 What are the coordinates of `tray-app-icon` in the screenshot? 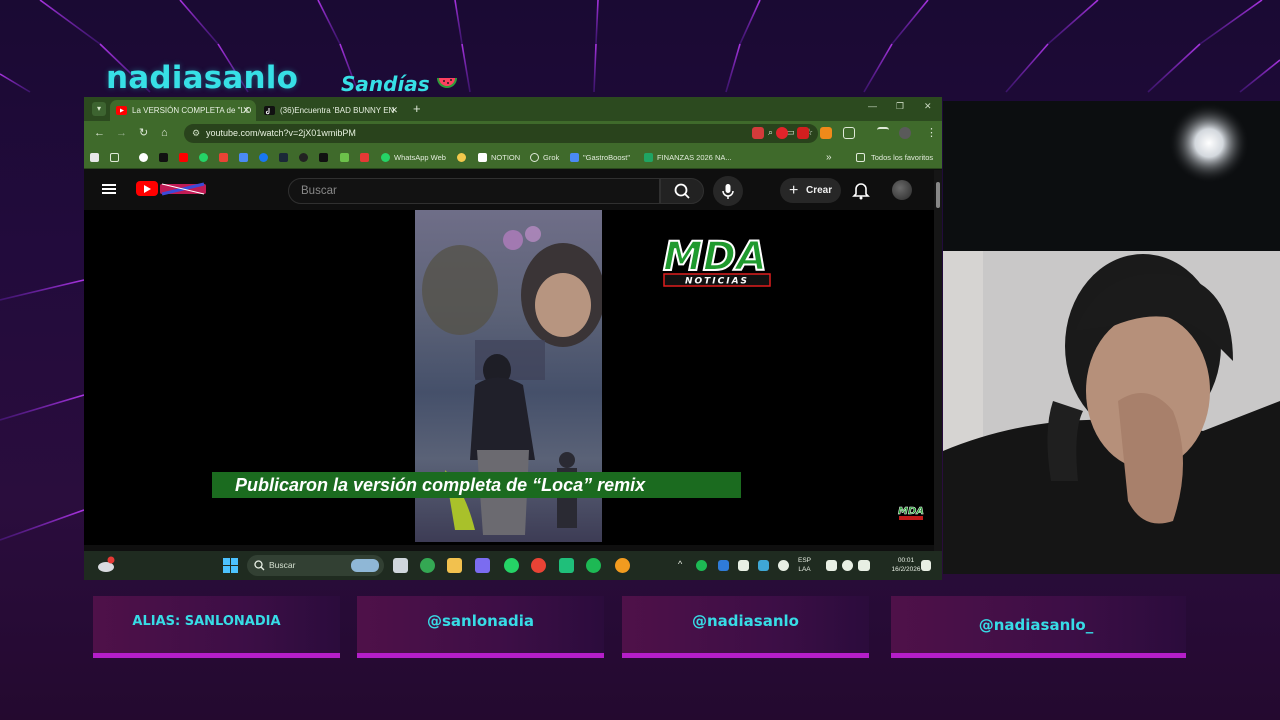 It's located at (743, 565).